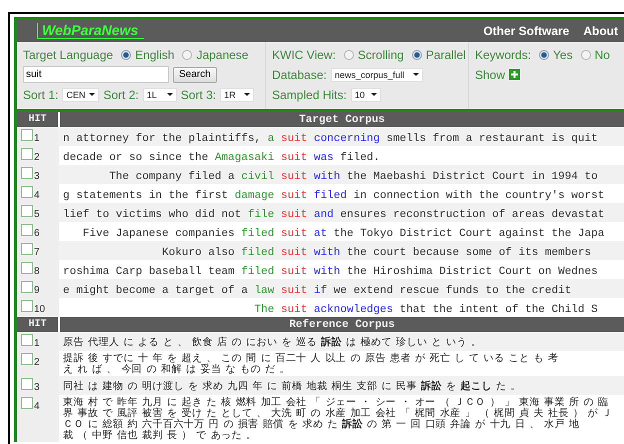 The height and width of the screenshot is (444, 624). I want to click on nav-link: About, so click(600, 31).